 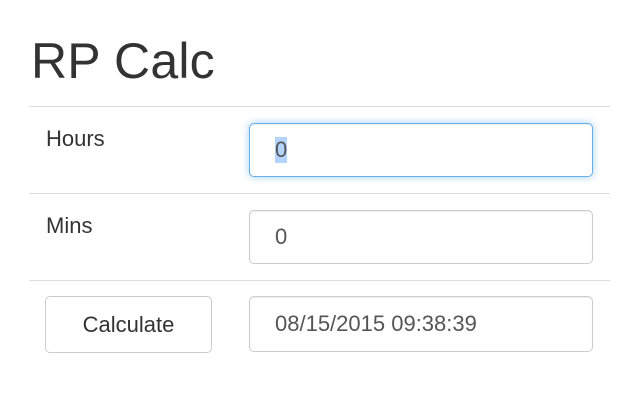 What do you see at coordinates (75, 138) in the screenshot?
I see `hours-label: Hours` at bounding box center [75, 138].